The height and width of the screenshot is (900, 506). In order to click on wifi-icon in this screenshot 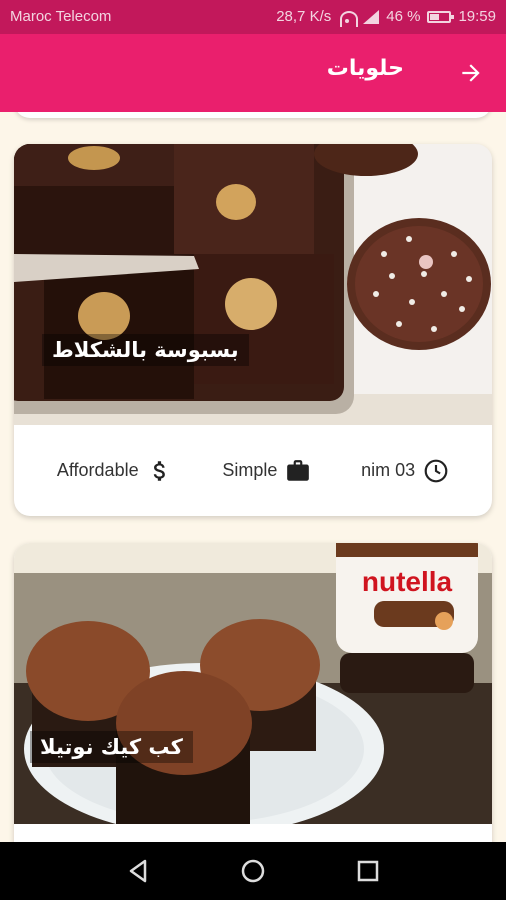, I will do `click(347, 17)`.